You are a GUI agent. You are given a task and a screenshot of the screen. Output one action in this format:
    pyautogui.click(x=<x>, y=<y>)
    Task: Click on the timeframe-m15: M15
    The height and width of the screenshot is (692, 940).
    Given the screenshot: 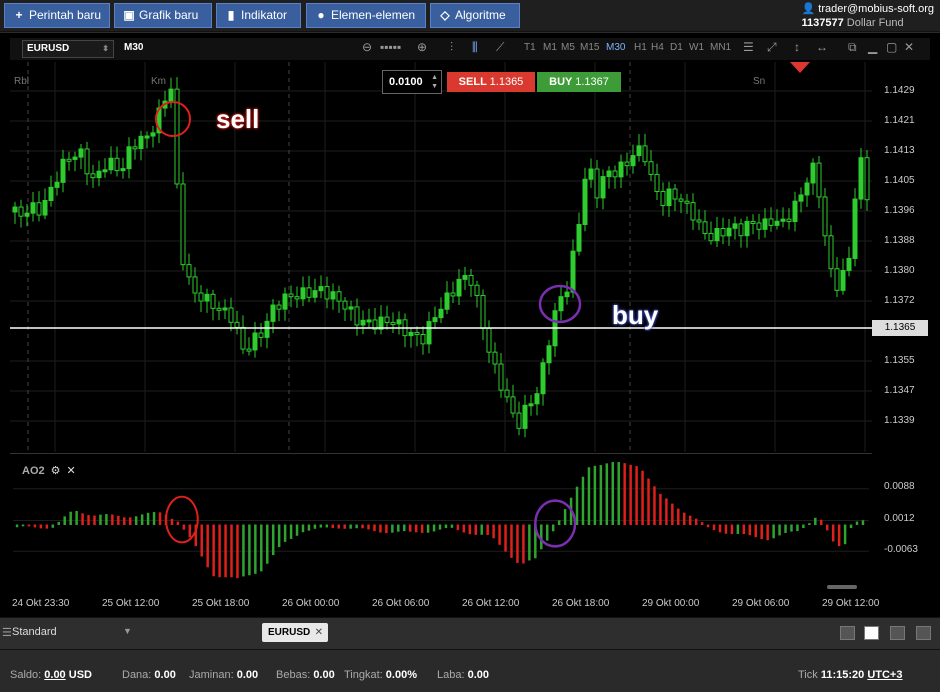 What is the action you would take?
    pyautogui.click(x=589, y=47)
    